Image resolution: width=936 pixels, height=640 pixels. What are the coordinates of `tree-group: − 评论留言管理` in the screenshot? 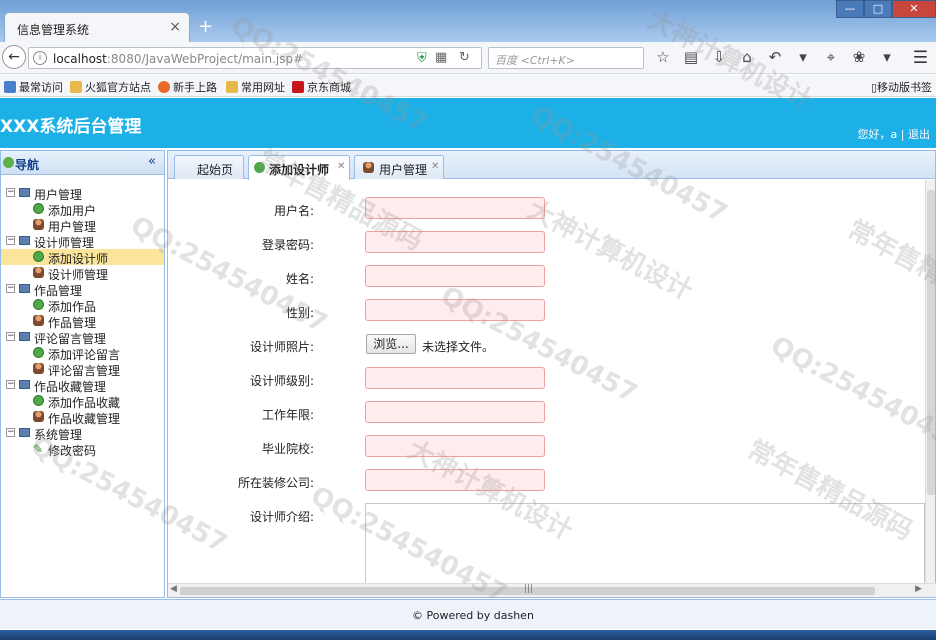 It's located at (82, 337).